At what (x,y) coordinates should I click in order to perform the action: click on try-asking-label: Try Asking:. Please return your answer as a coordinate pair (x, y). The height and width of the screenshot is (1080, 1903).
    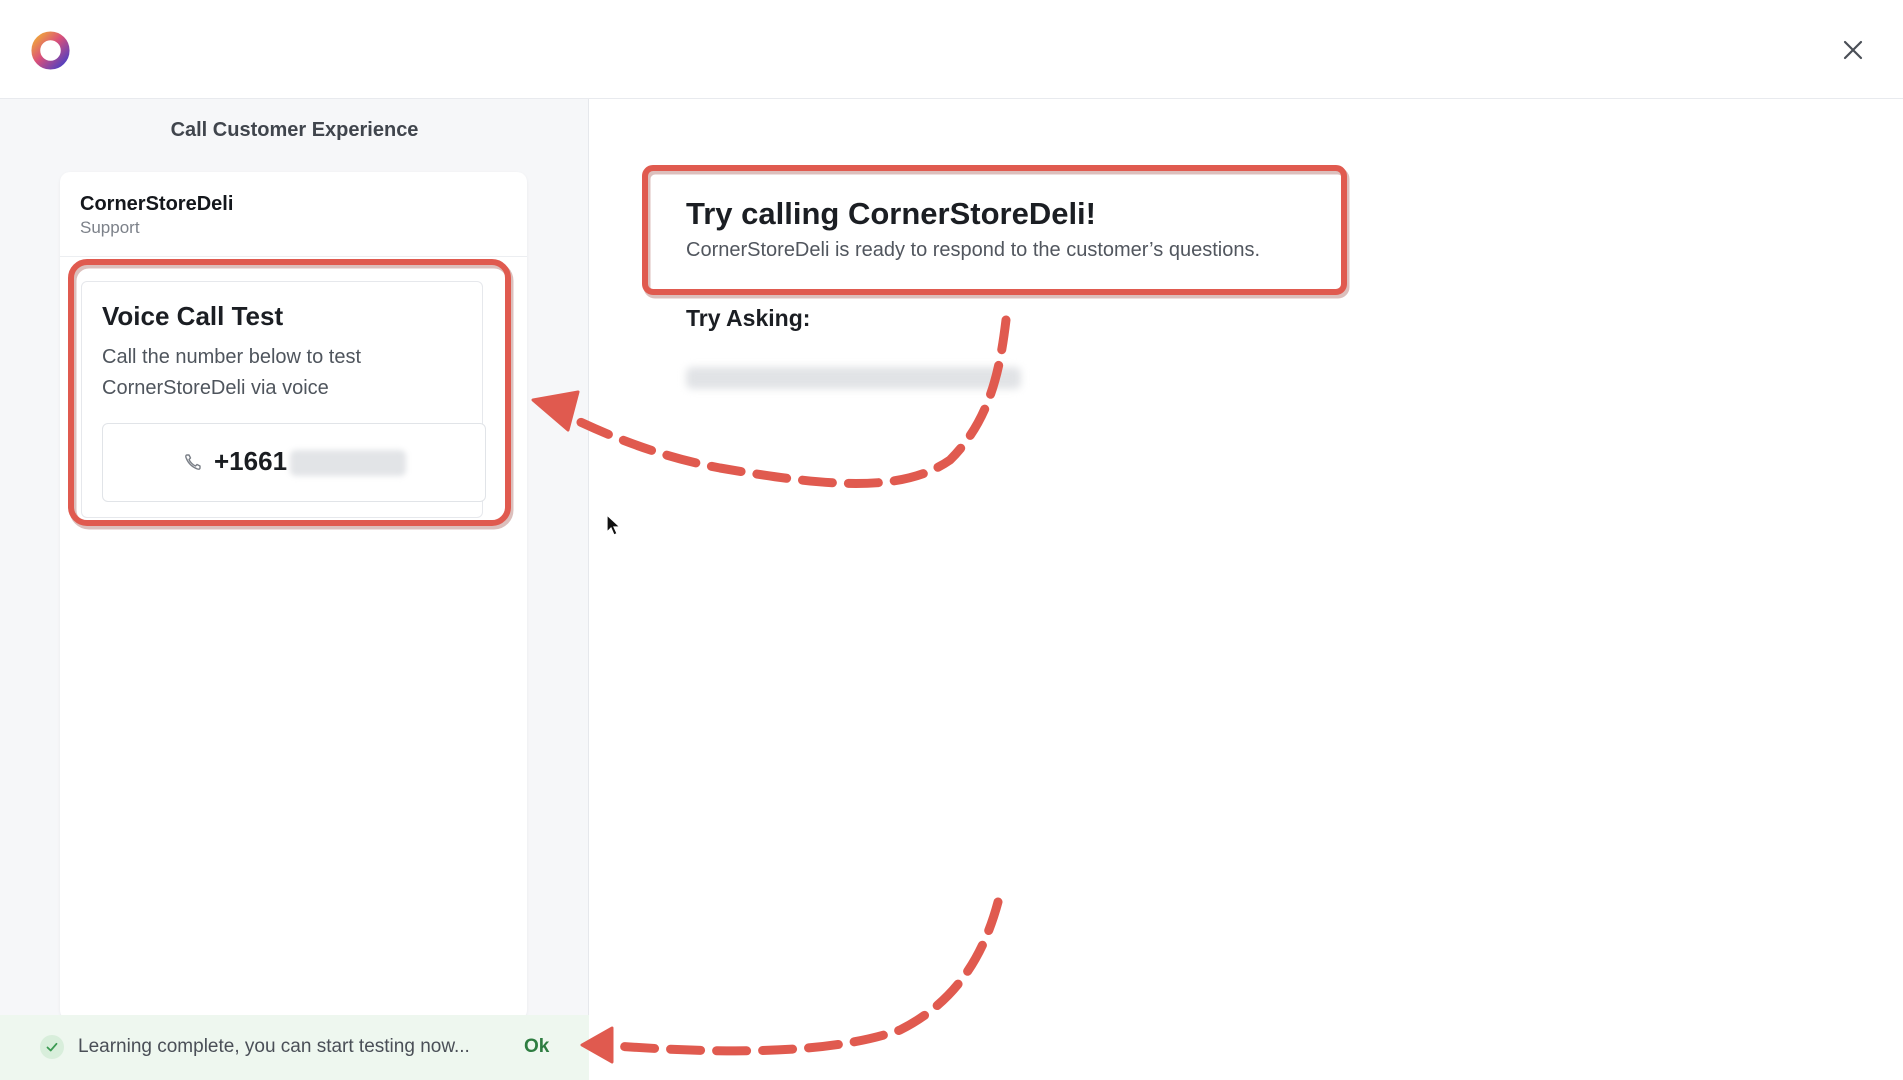
    Looking at the image, I should click on (748, 318).